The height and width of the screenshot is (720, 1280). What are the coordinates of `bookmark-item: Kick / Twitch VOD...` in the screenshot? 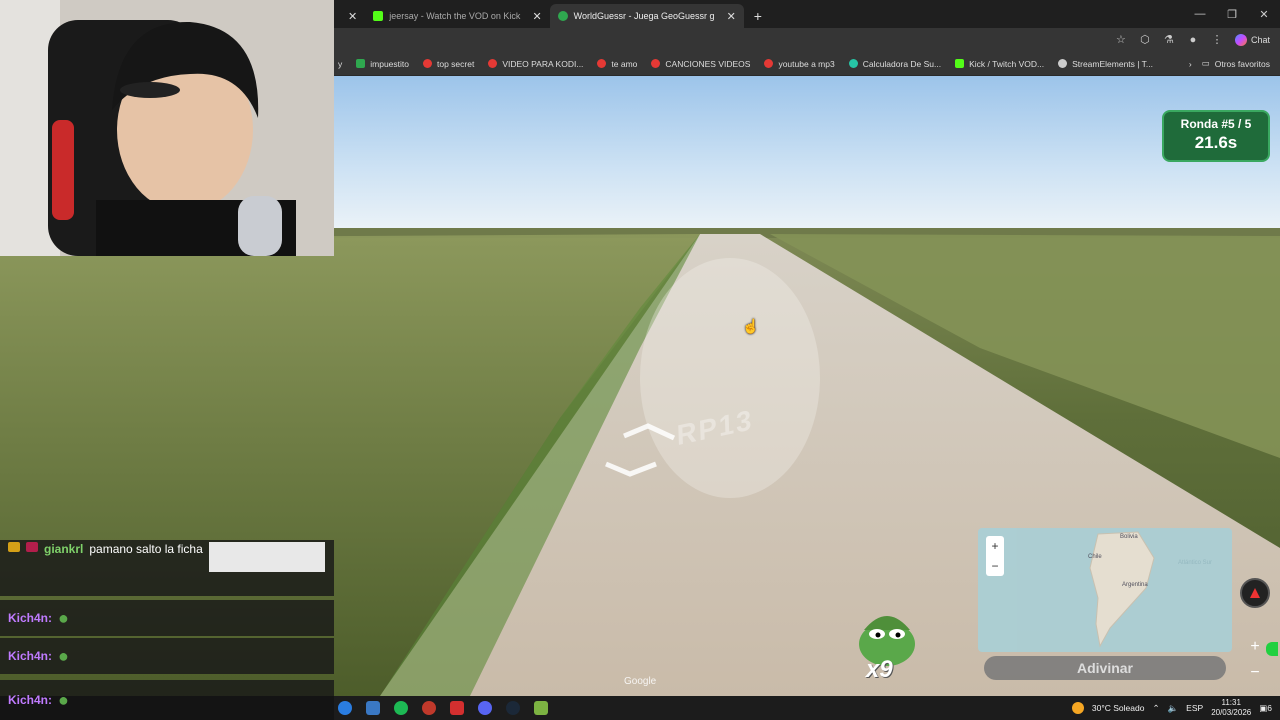 It's located at (999, 64).